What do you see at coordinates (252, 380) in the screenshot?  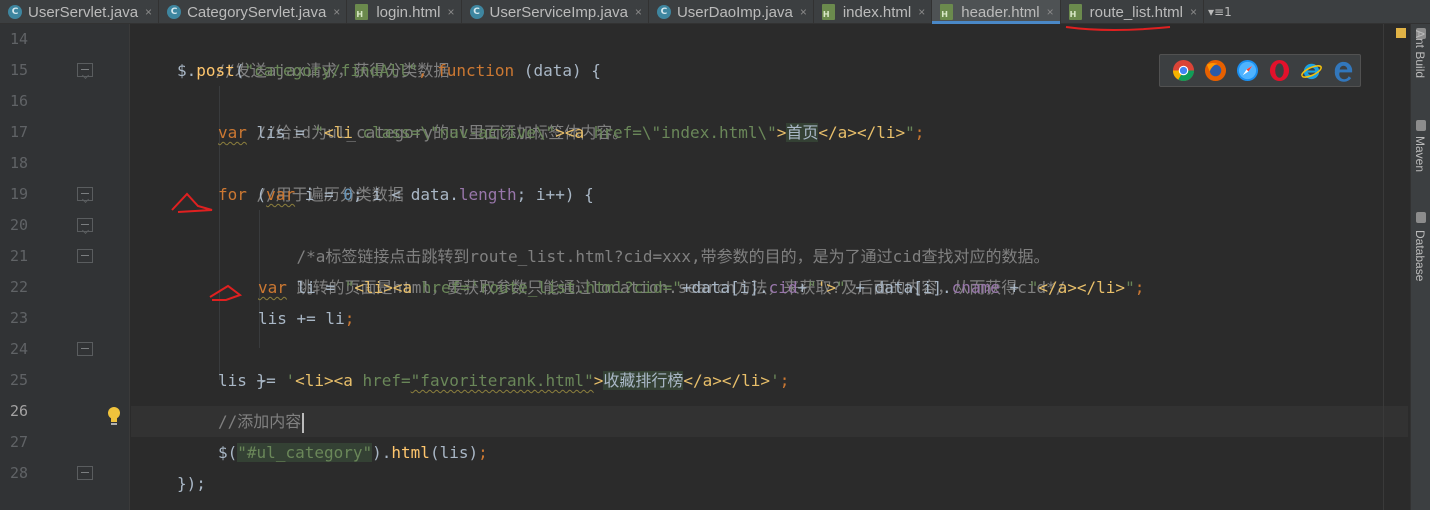 I see `declaration: lis +=` at bounding box center [252, 380].